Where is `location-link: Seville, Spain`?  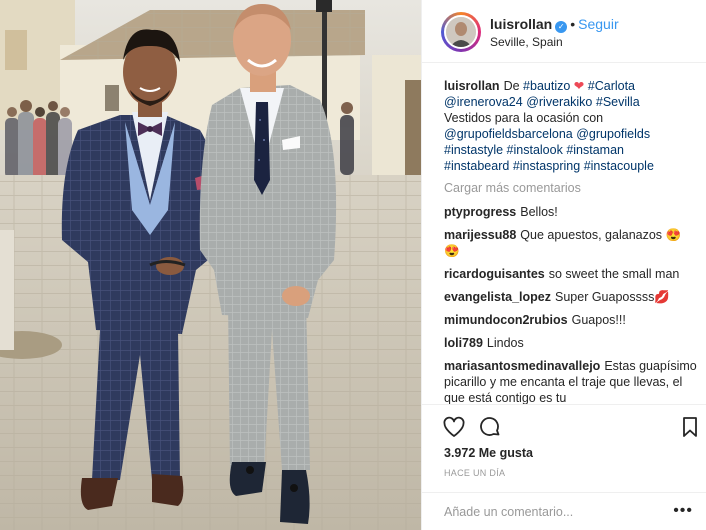
location-link: Seville, Spain is located at coordinates (526, 42).